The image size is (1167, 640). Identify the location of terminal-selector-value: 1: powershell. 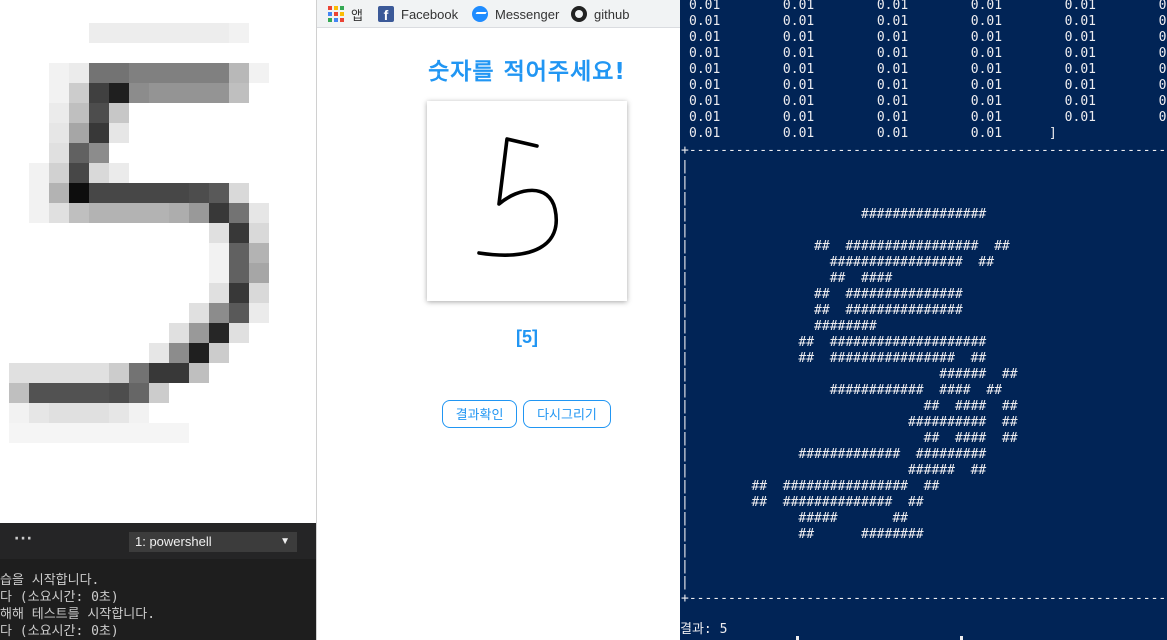
(173, 541).